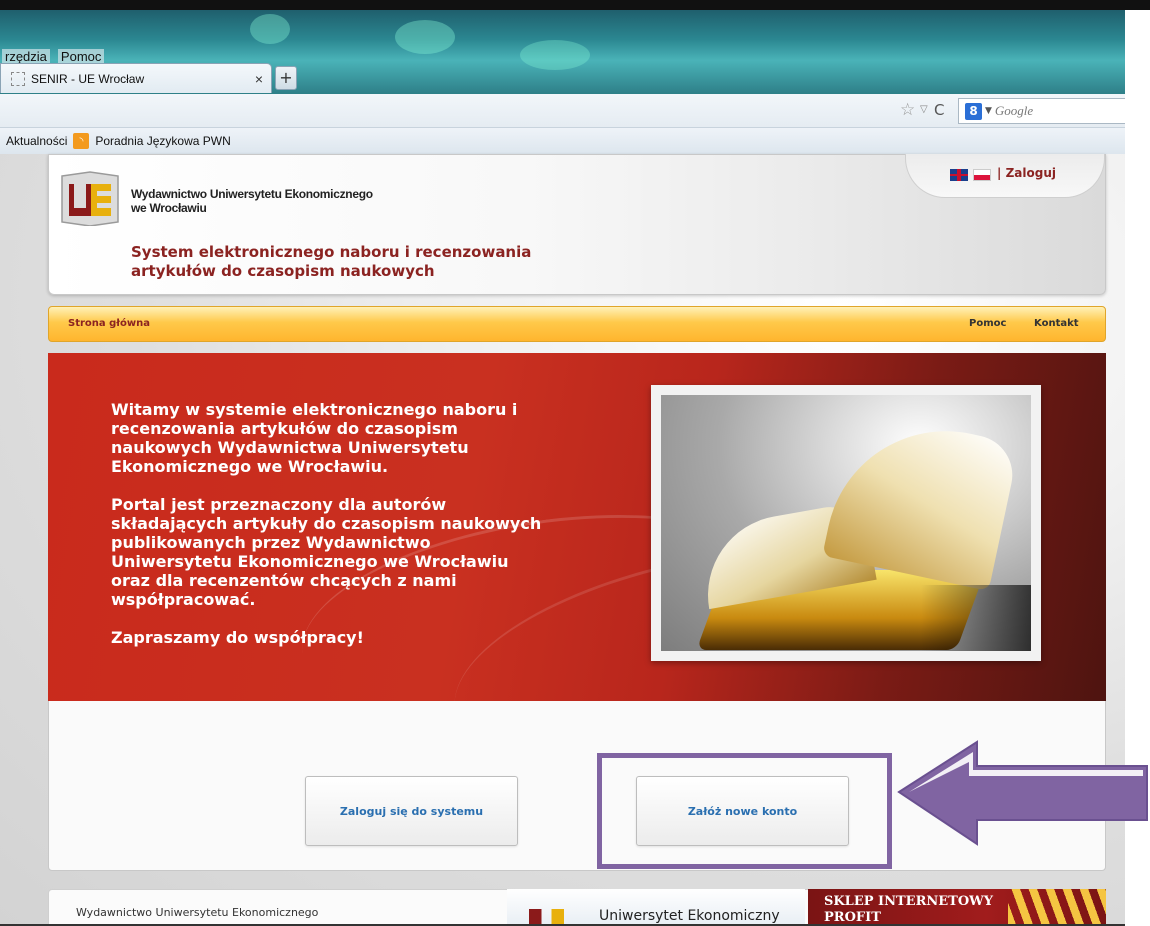 Image resolution: width=1150 pixels, height=926 pixels. What do you see at coordinates (286, 78) in the screenshot?
I see `new-tab-button: +` at bounding box center [286, 78].